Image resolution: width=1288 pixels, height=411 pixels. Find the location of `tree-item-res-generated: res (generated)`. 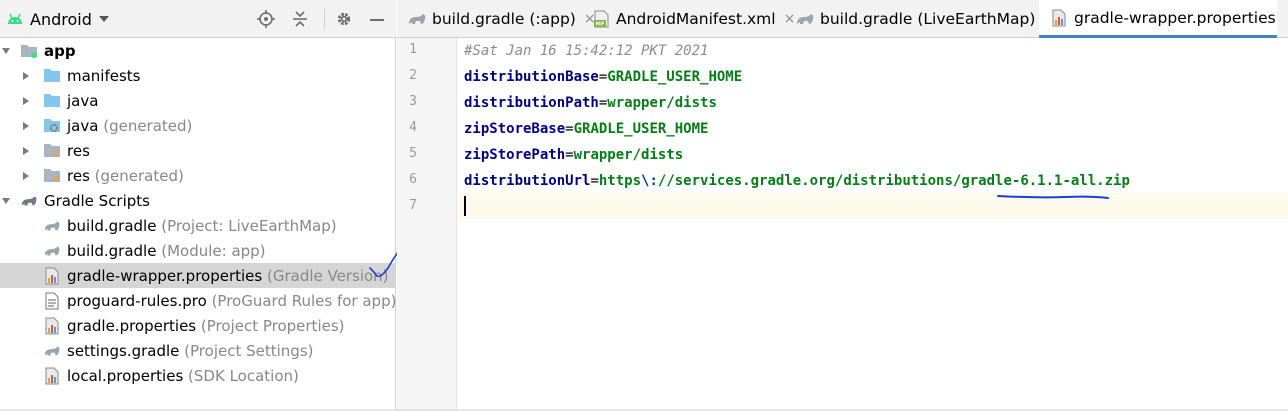

tree-item-res-generated: res (generated) is located at coordinates (197, 175).